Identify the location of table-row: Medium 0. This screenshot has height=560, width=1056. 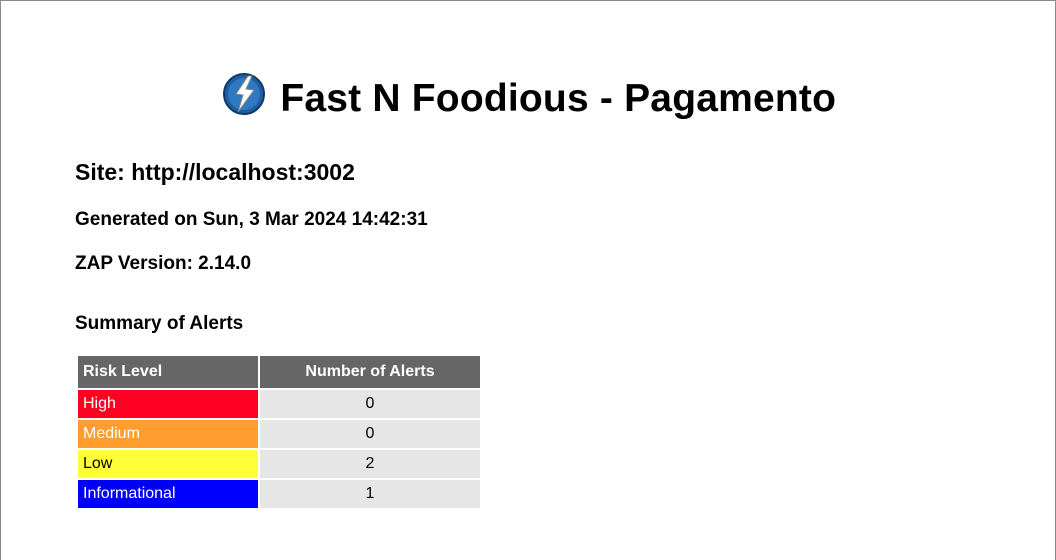
(279, 434).